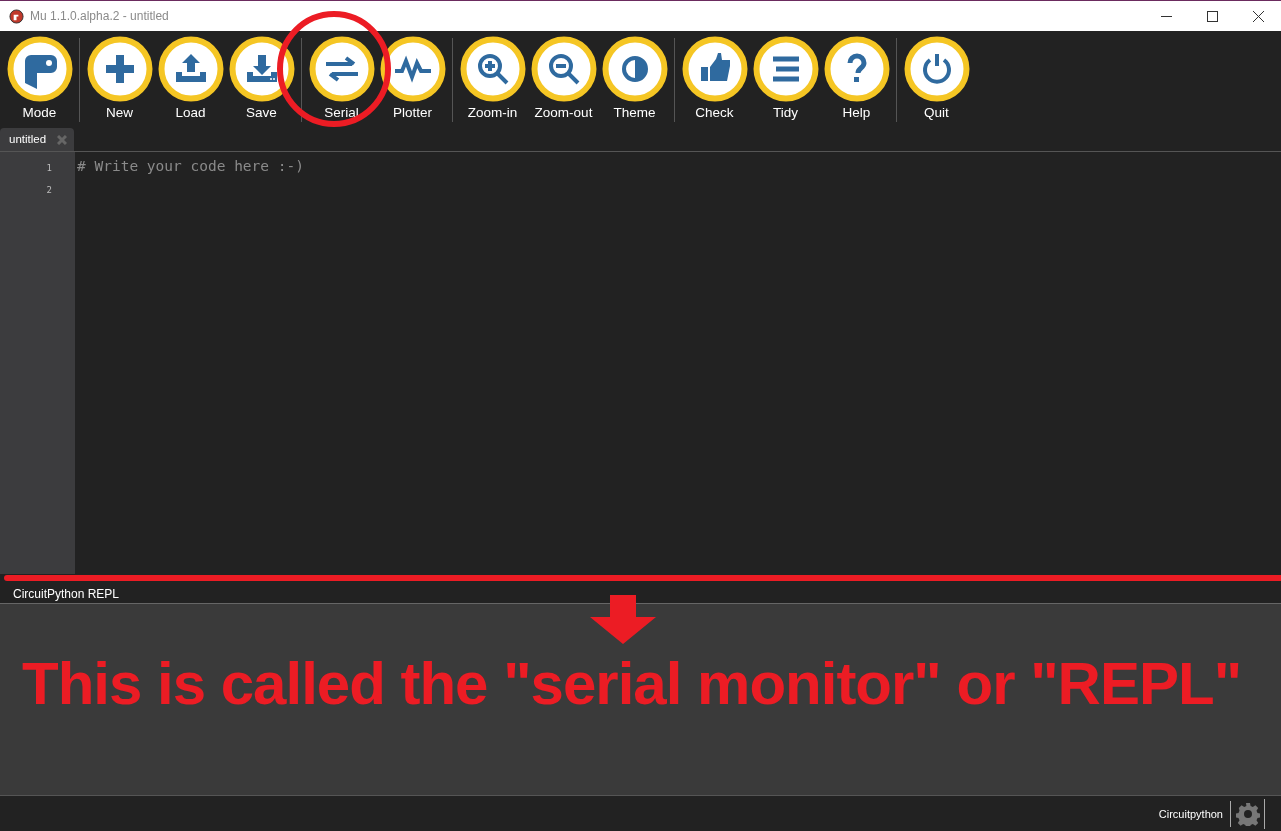 The width and height of the screenshot is (1281, 831). I want to click on thumbs-up-icon, so click(715, 67).